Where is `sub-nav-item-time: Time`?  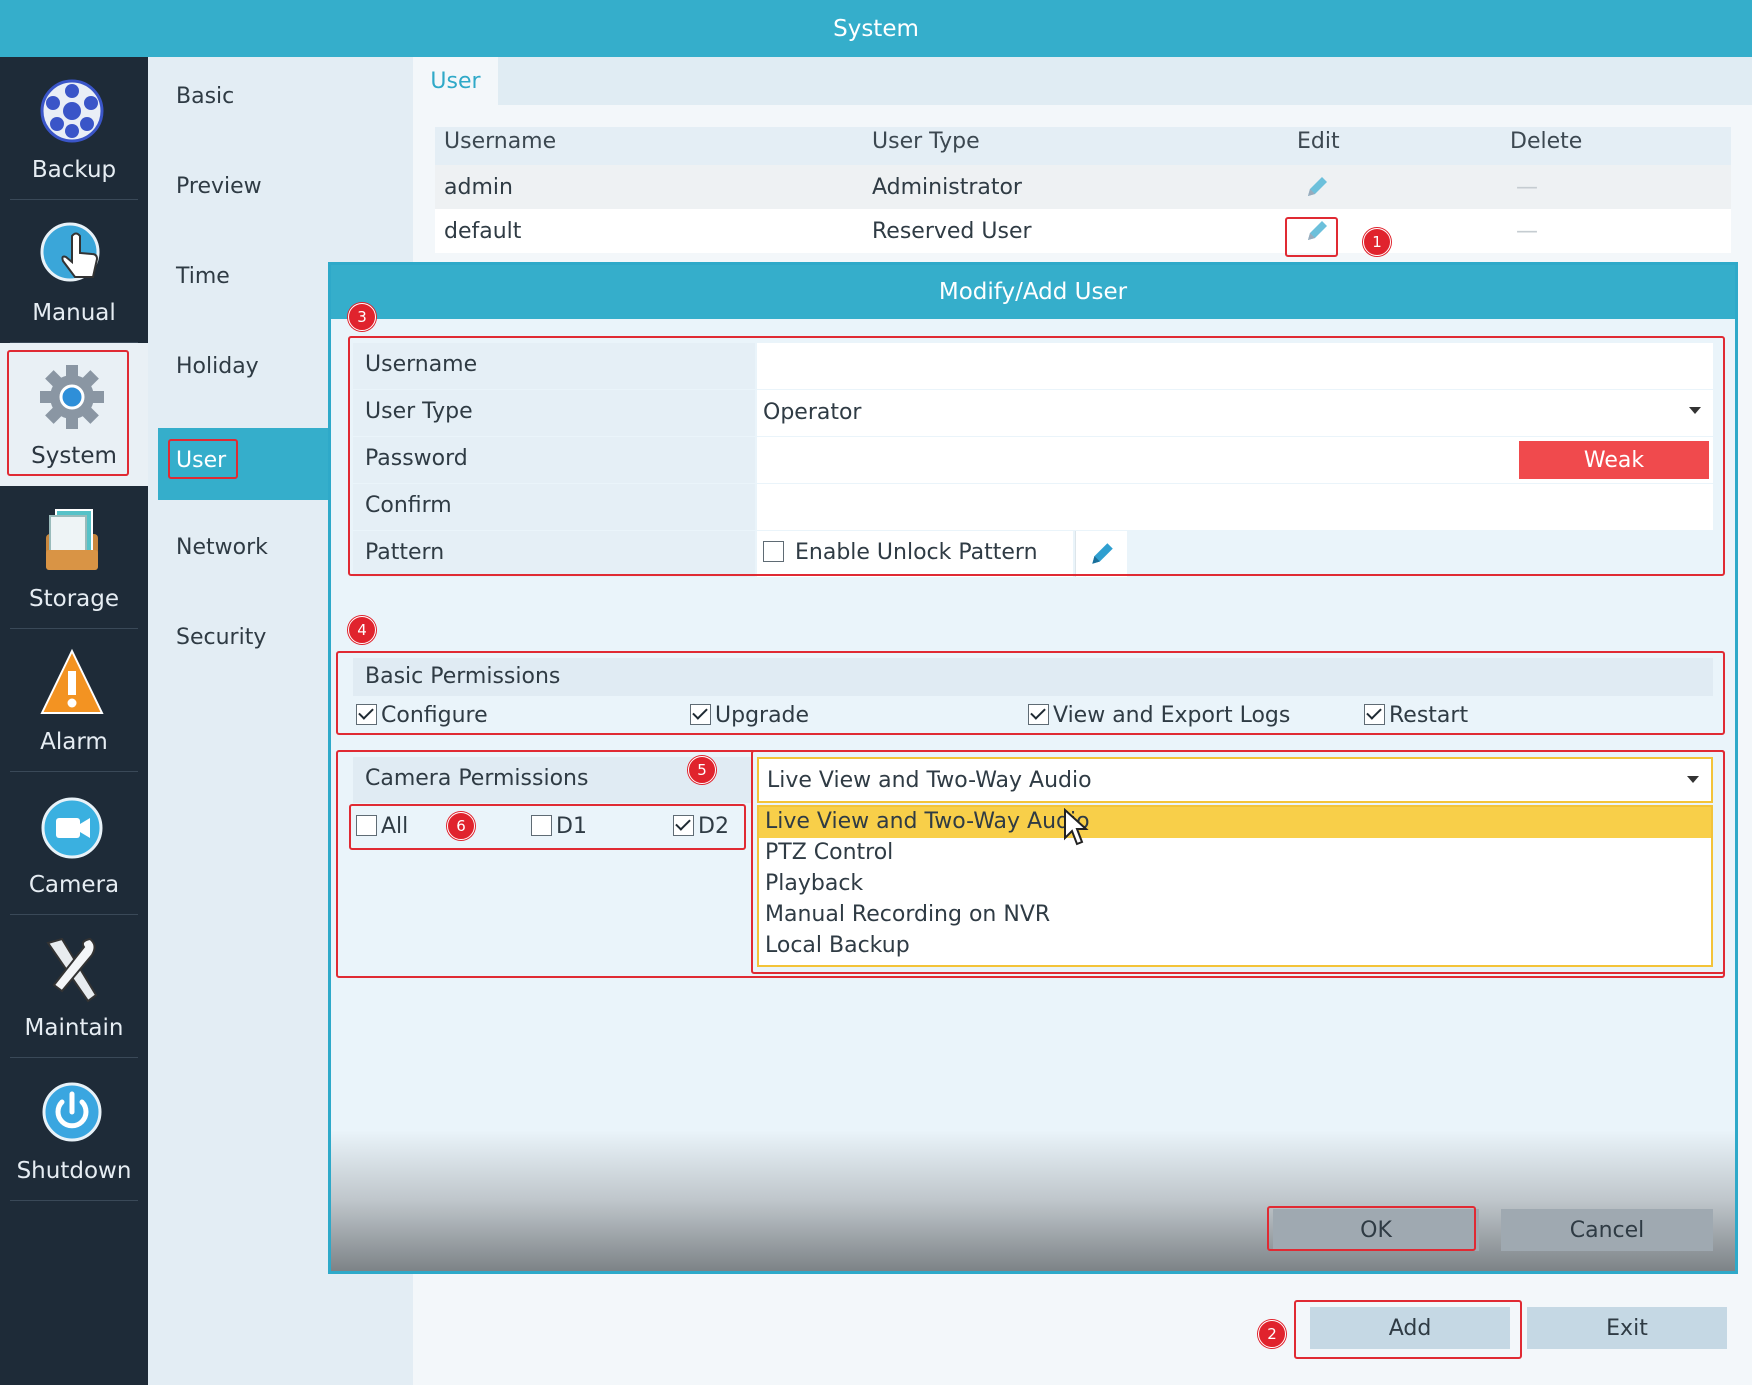 sub-nav-item-time: Time is located at coordinates (203, 276).